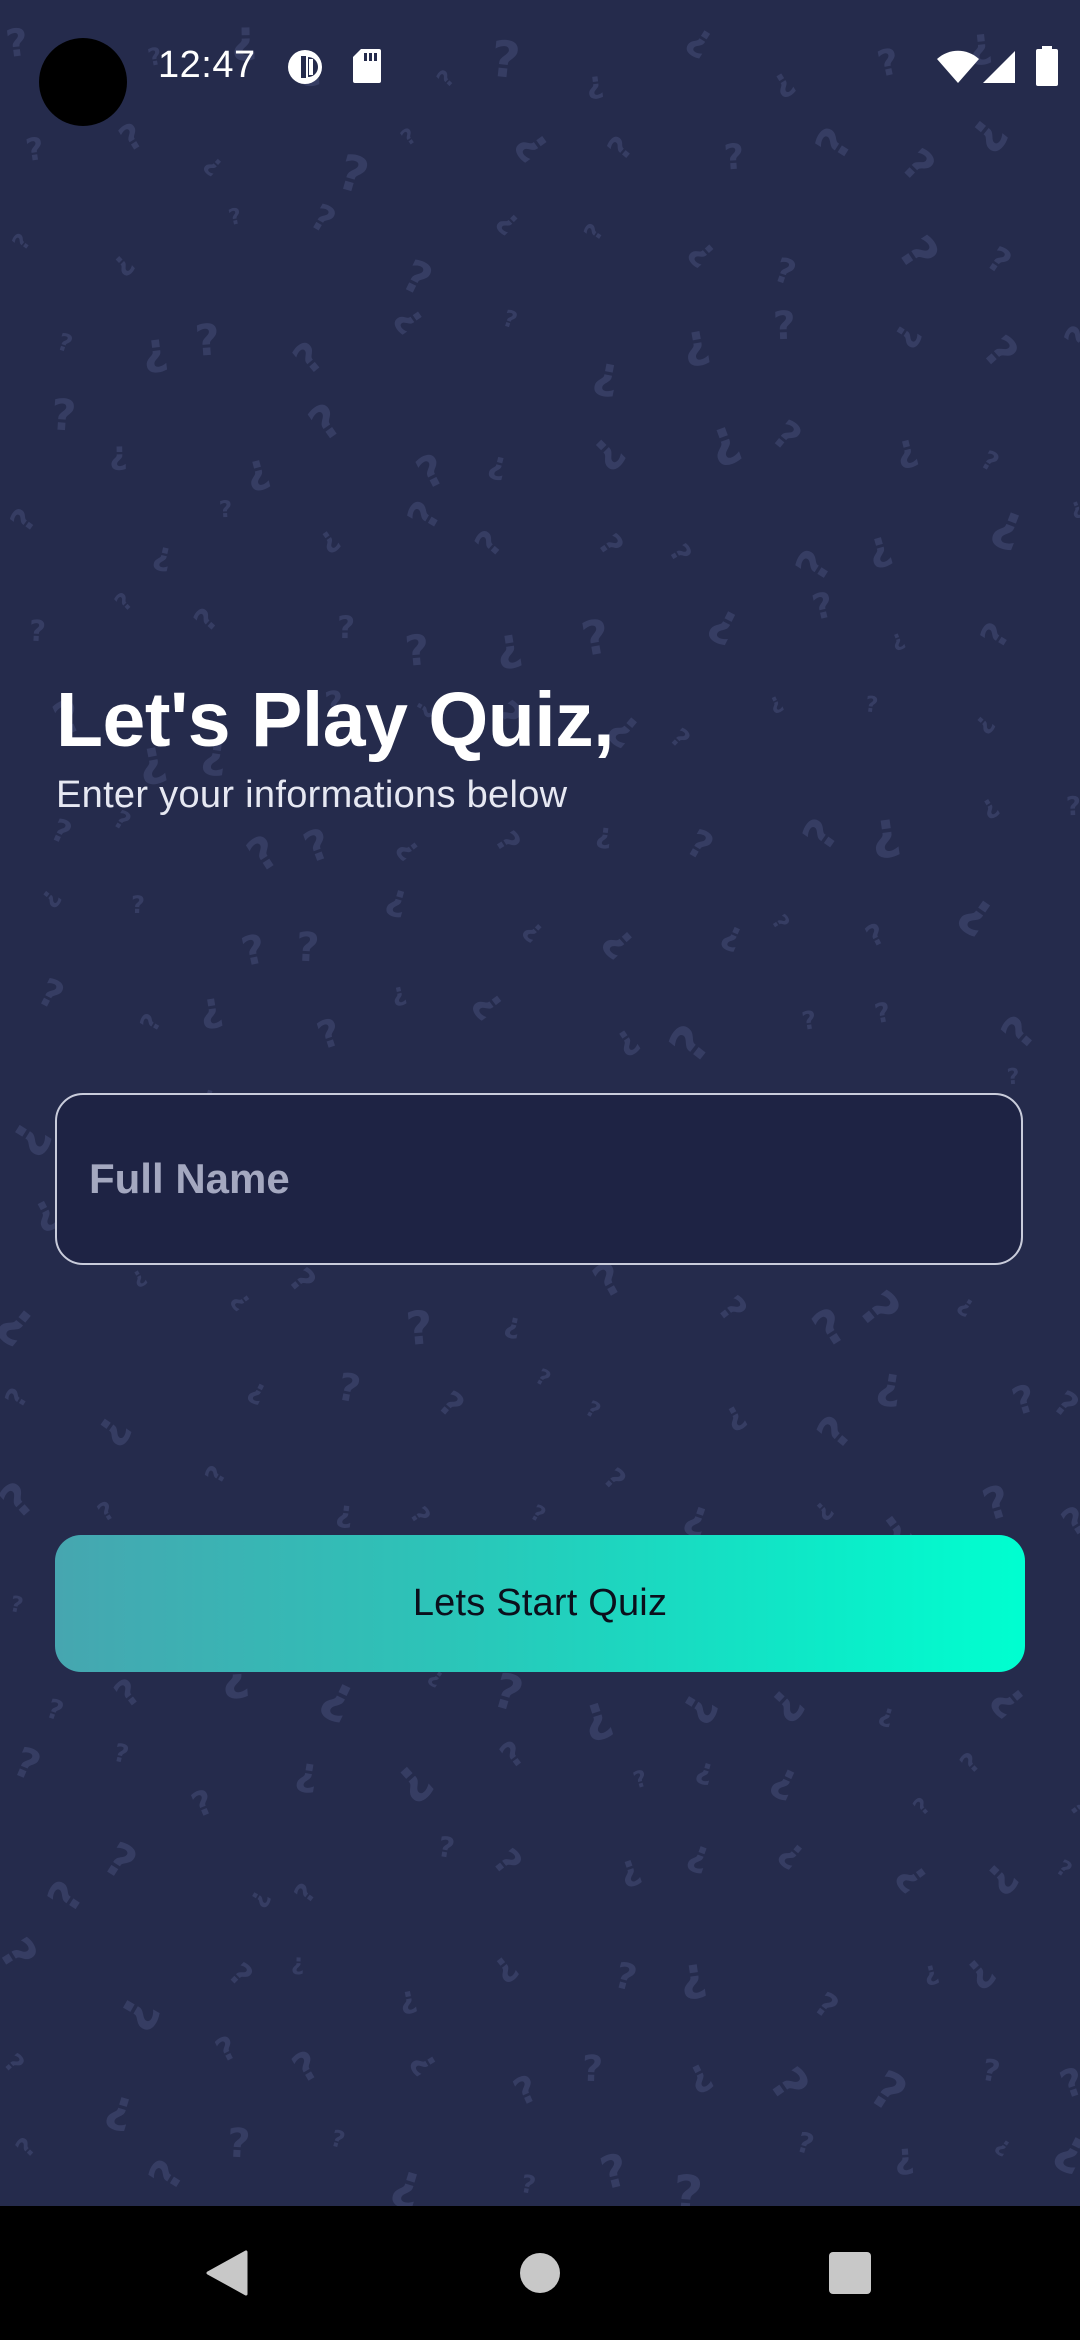 This screenshot has height=2340, width=1080. I want to click on full-name-field, so click(539, 1179).